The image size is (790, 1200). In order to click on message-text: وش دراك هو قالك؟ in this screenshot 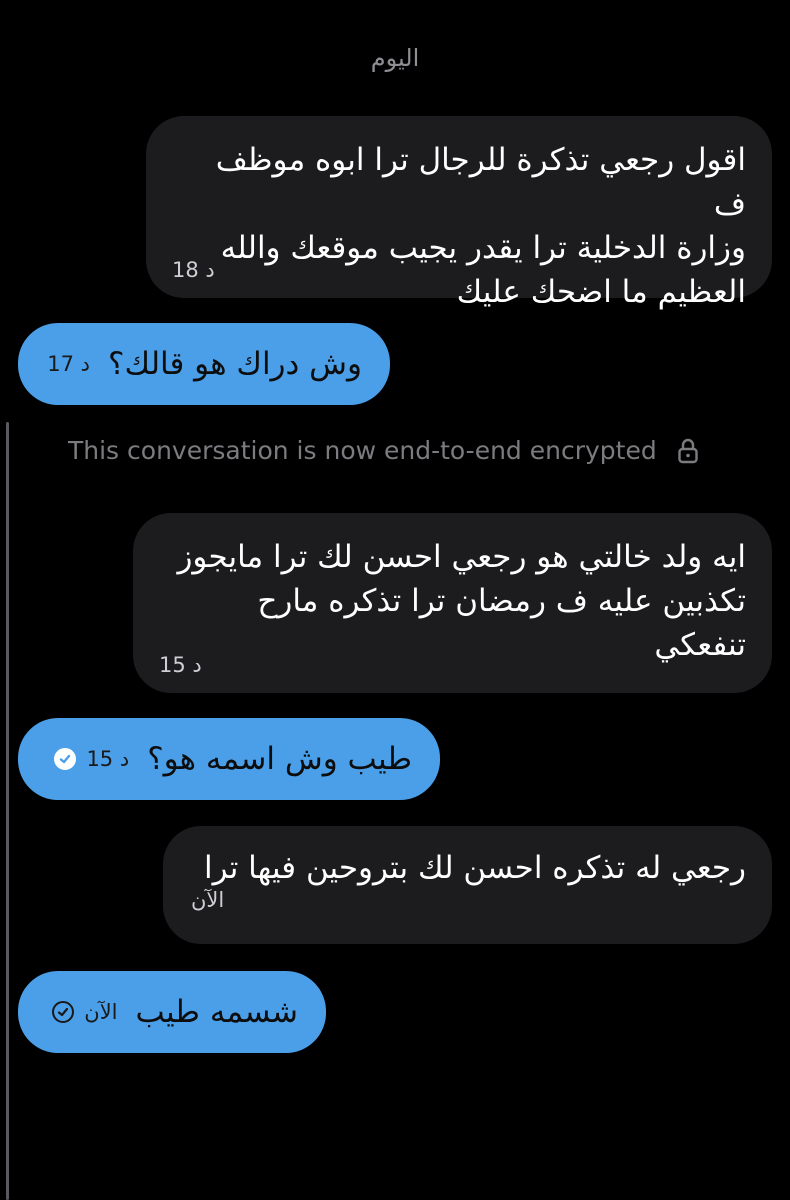, I will do `click(235, 364)`.